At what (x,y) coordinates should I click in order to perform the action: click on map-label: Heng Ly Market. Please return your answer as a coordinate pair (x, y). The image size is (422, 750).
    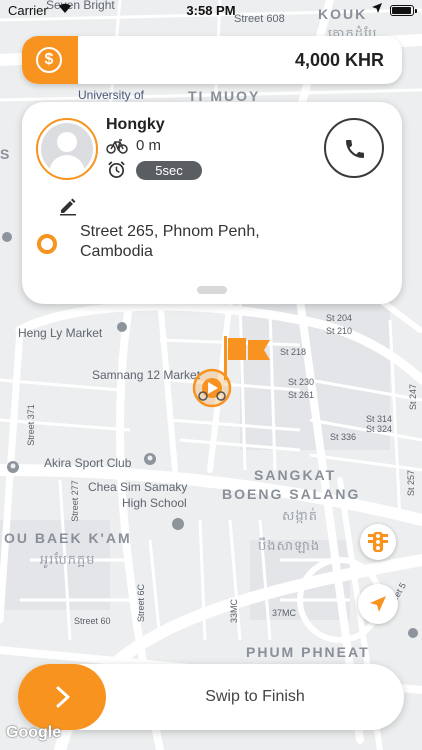
    Looking at the image, I should click on (60, 333).